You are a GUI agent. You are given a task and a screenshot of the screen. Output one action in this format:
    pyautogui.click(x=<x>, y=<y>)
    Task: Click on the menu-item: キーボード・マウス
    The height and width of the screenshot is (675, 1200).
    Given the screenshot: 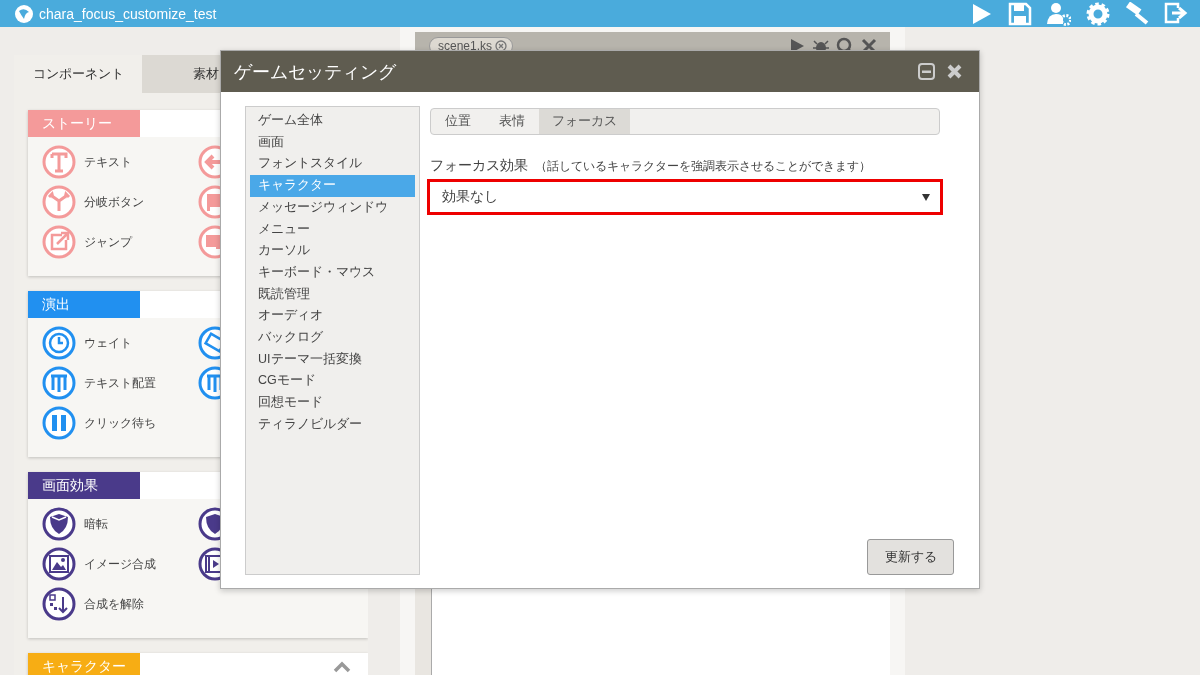 What is the action you would take?
    pyautogui.click(x=332, y=272)
    